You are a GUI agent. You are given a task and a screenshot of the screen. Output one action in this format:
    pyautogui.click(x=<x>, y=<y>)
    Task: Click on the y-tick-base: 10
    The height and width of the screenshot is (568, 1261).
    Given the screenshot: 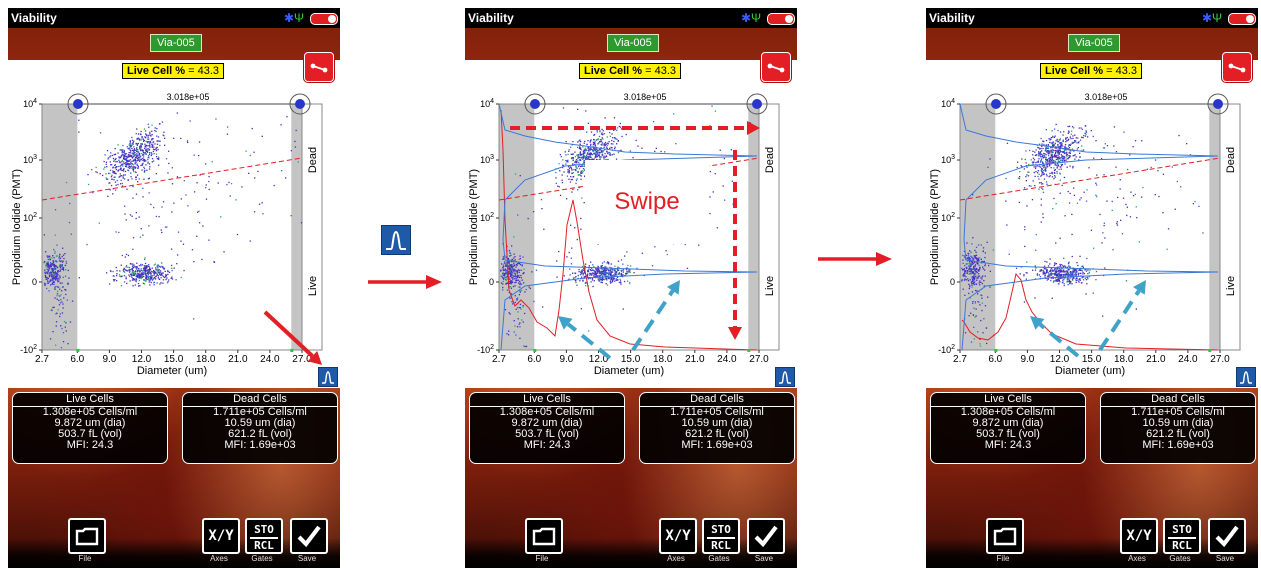 What is the action you would take?
    pyautogui.click(x=28, y=218)
    